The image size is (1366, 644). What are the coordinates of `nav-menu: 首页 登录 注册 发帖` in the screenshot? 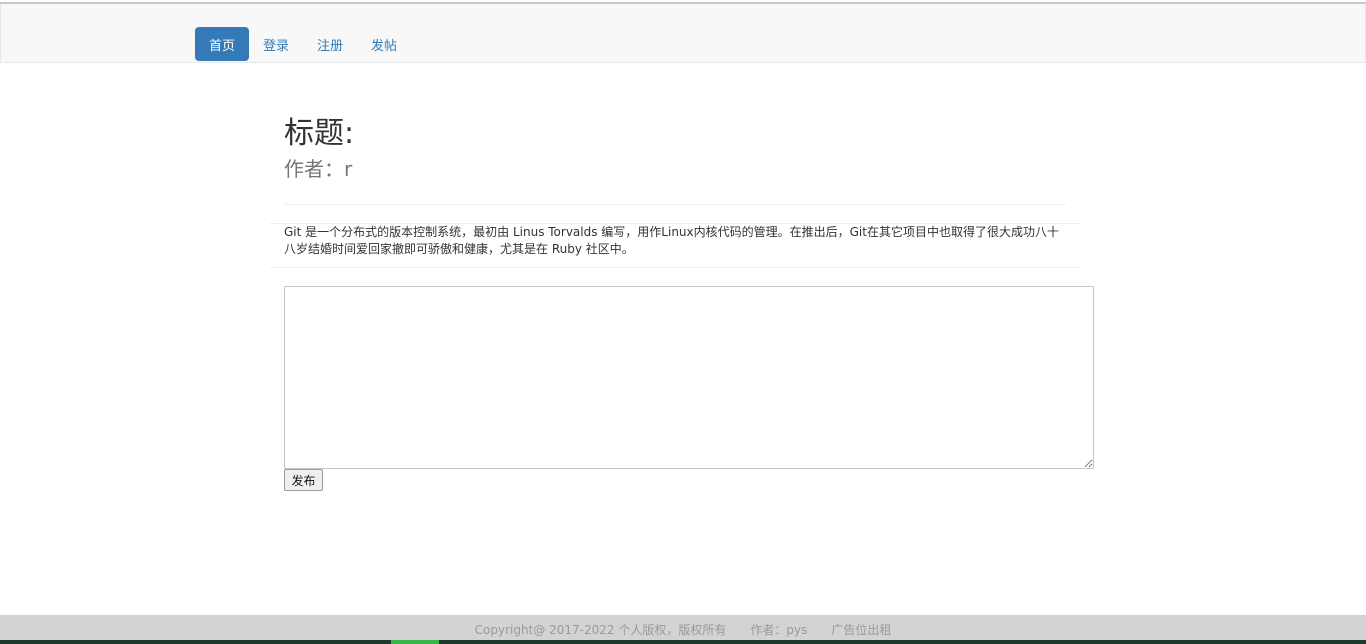 It's located at (303, 44).